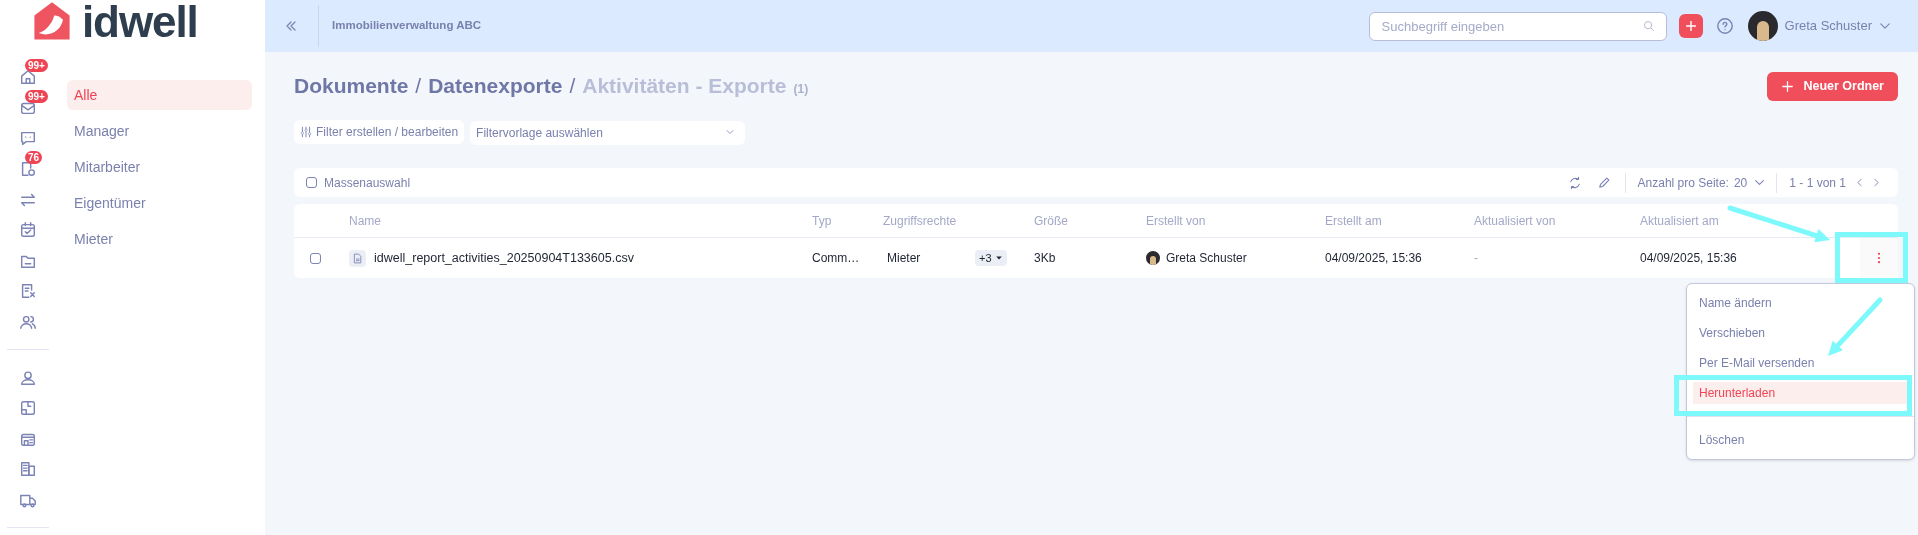 The height and width of the screenshot is (535, 1918). What do you see at coordinates (306, 132) in the screenshot?
I see `sliders-icon` at bounding box center [306, 132].